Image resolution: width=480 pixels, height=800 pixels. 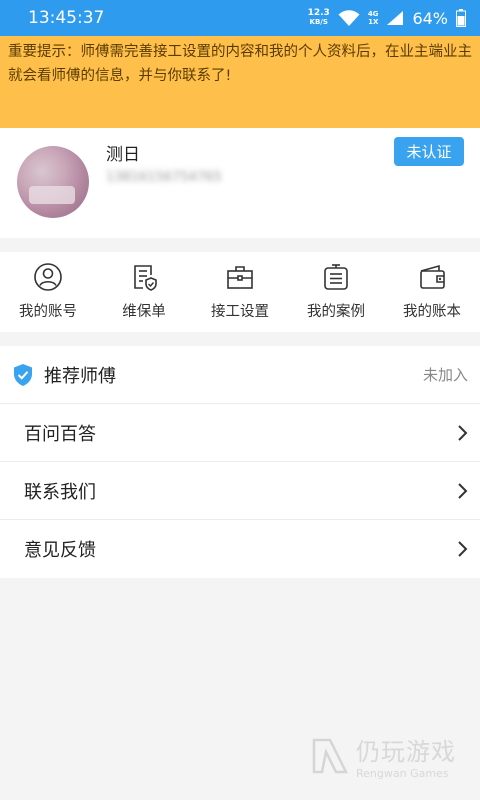 What do you see at coordinates (60, 434) in the screenshot?
I see `list-item-label: 百问百答` at bounding box center [60, 434].